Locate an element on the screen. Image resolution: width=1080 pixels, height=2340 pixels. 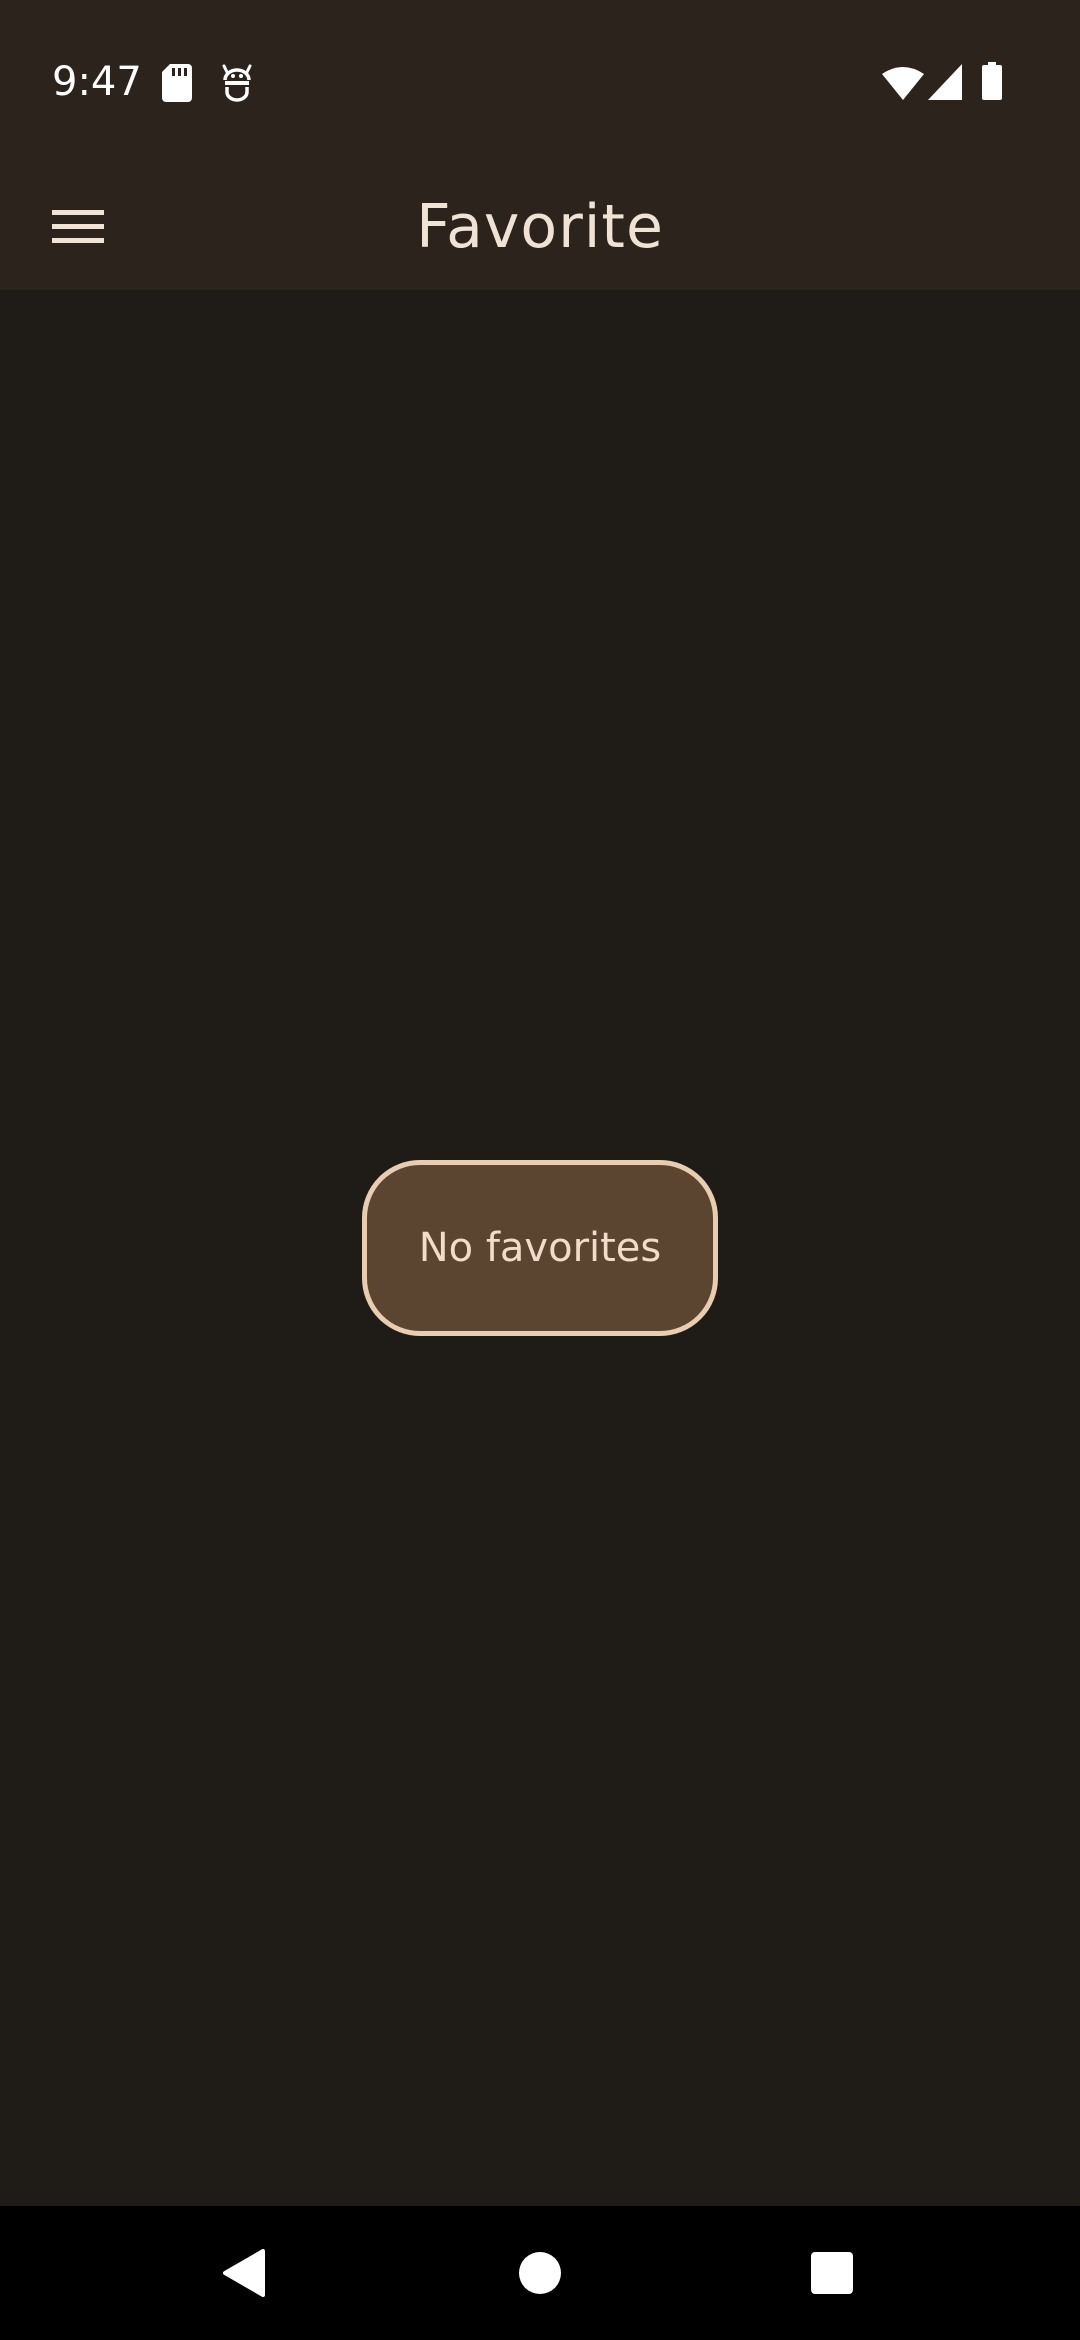
home-icon is located at coordinates (540, 2273).